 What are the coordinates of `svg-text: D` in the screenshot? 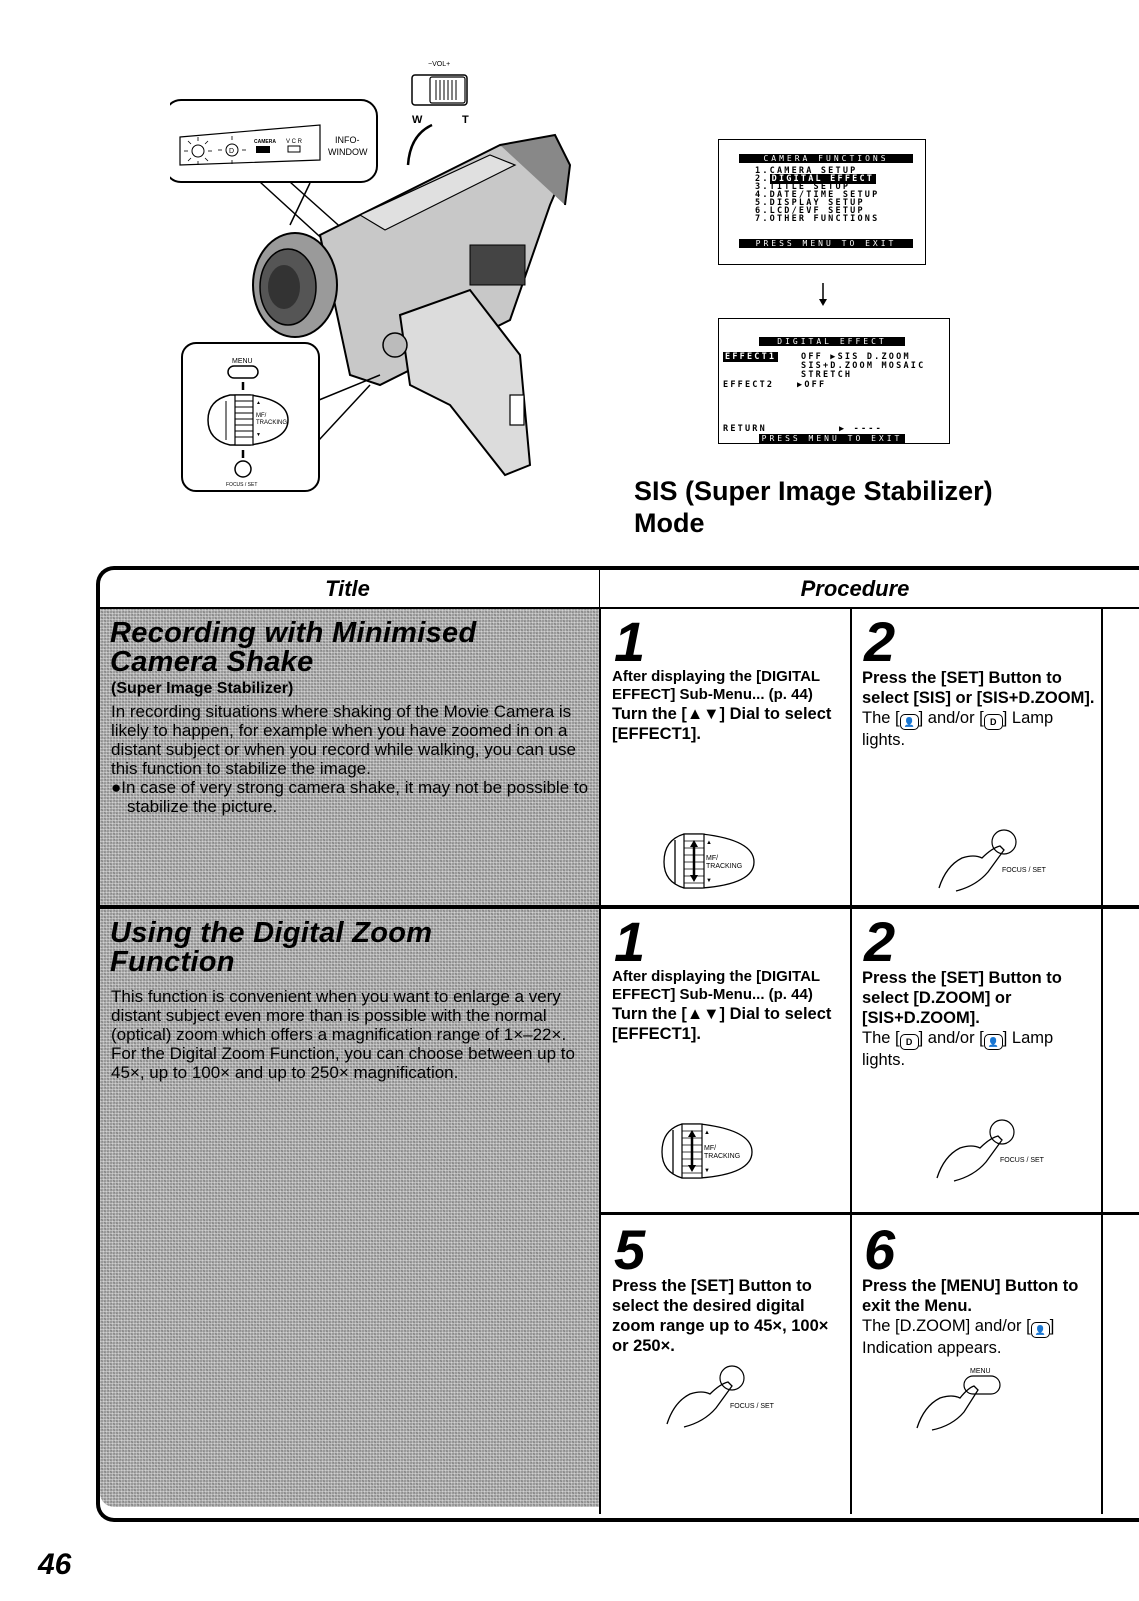 It's located at (231, 151).